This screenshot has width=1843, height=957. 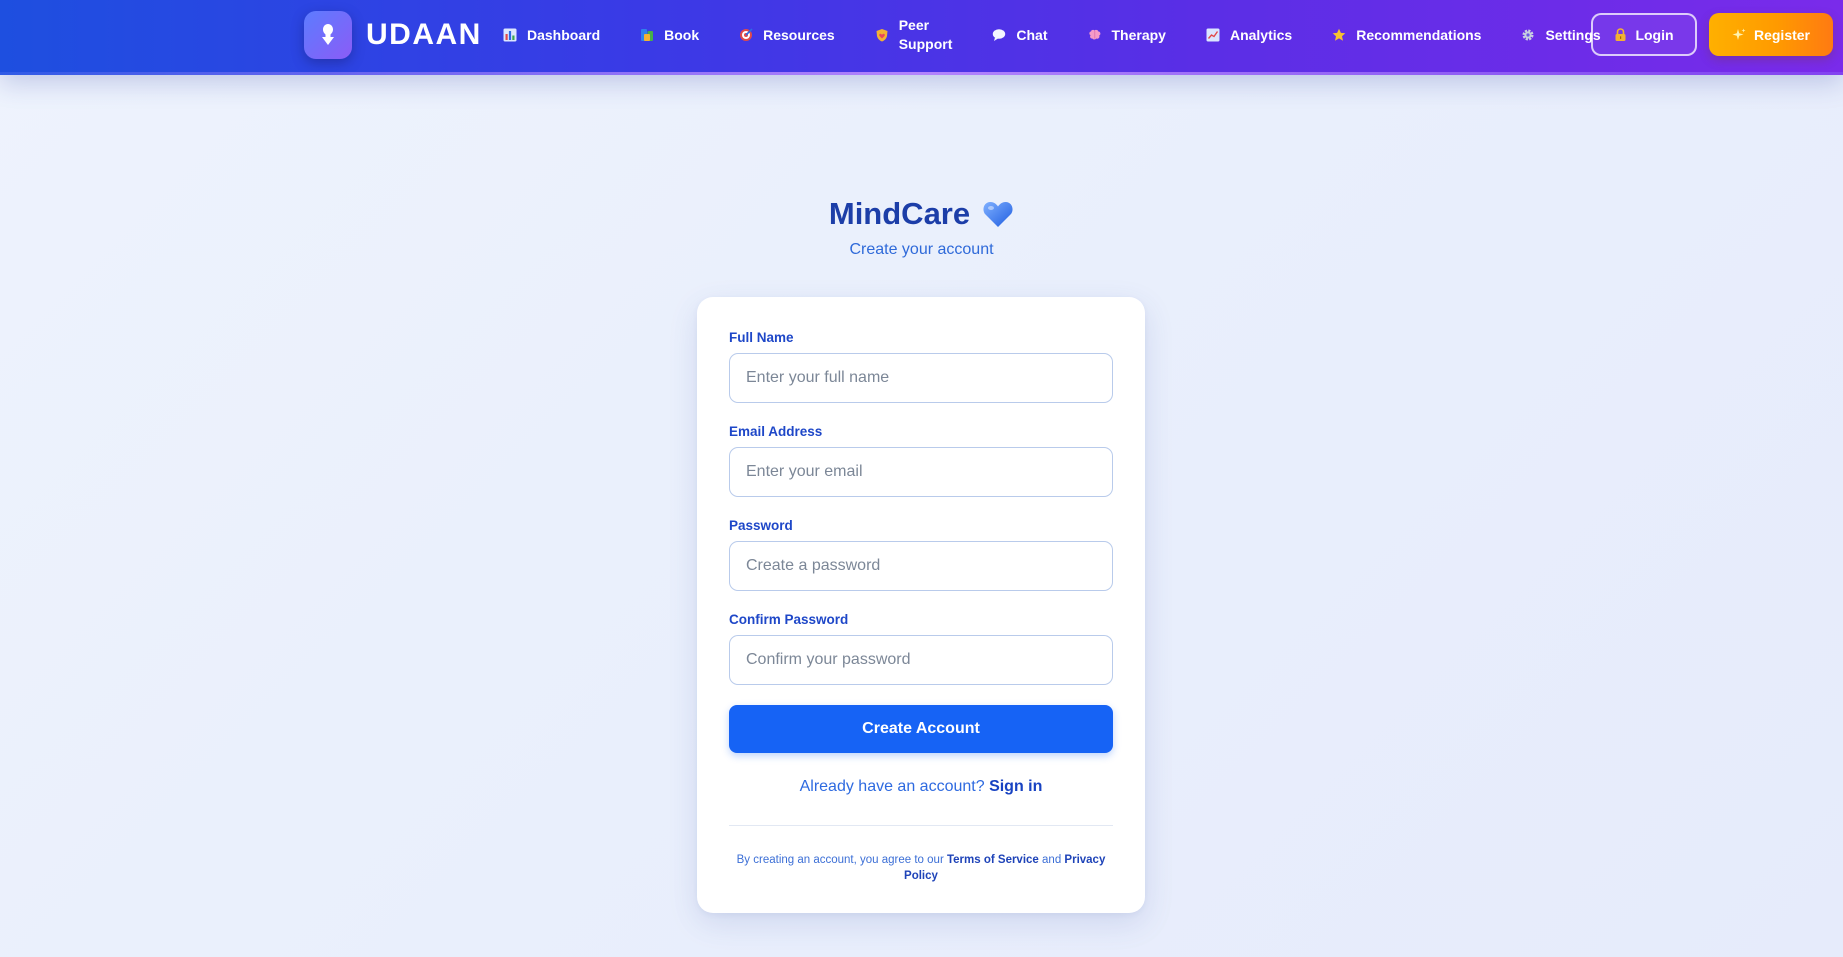 I want to click on nav-item-chat: Chat, so click(x=1019, y=35).